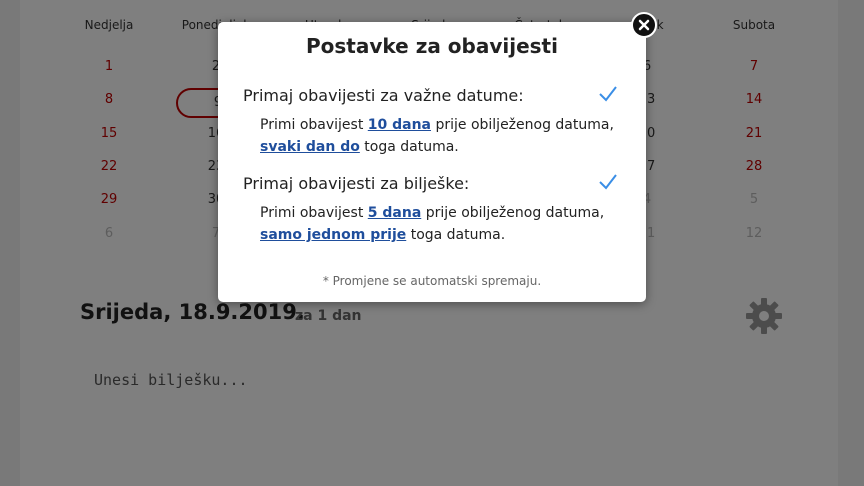 The width and height of the screenshot is (864, 486). I want to click on frequency-option: samo jednom prije, so click(333, 235).